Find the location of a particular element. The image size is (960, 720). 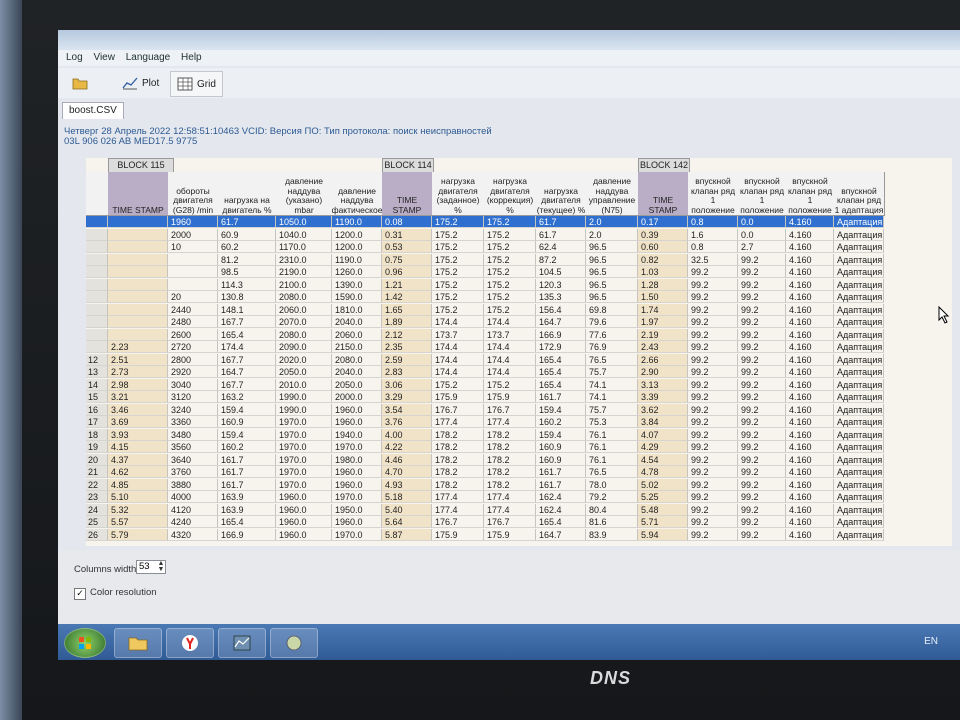

grid-cell: 5.18 is located at coordinates (407, 497).